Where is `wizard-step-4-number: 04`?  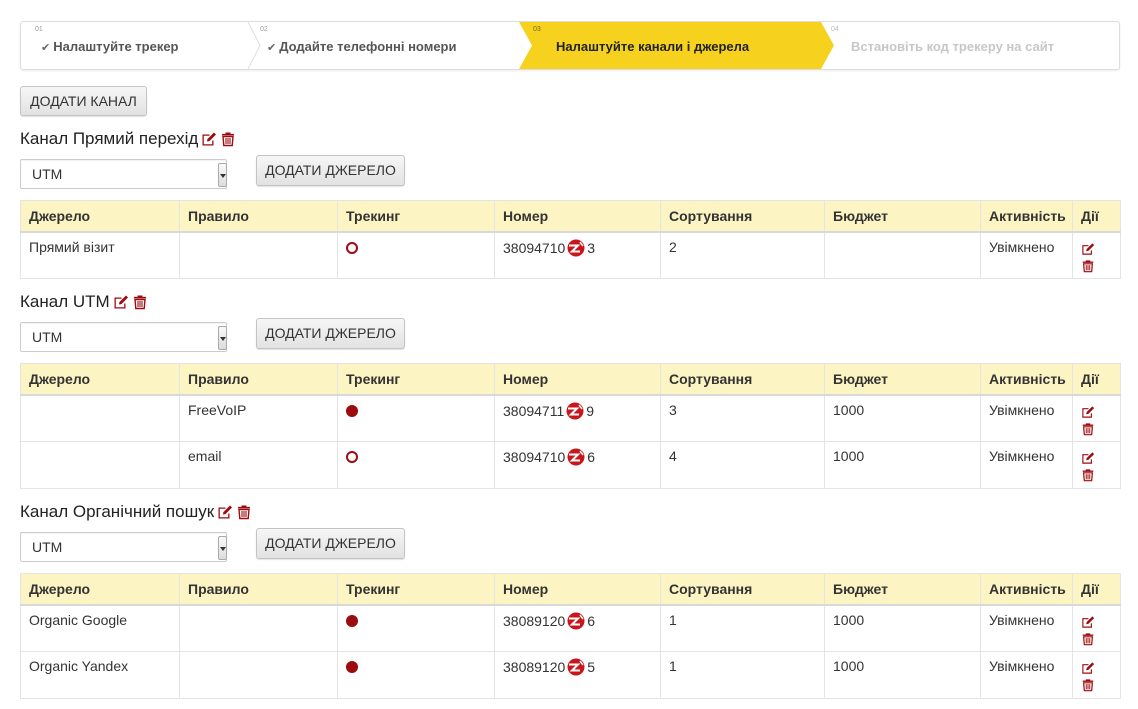 wizard-step-4-number: 04 is located at coordinates (835, 29).